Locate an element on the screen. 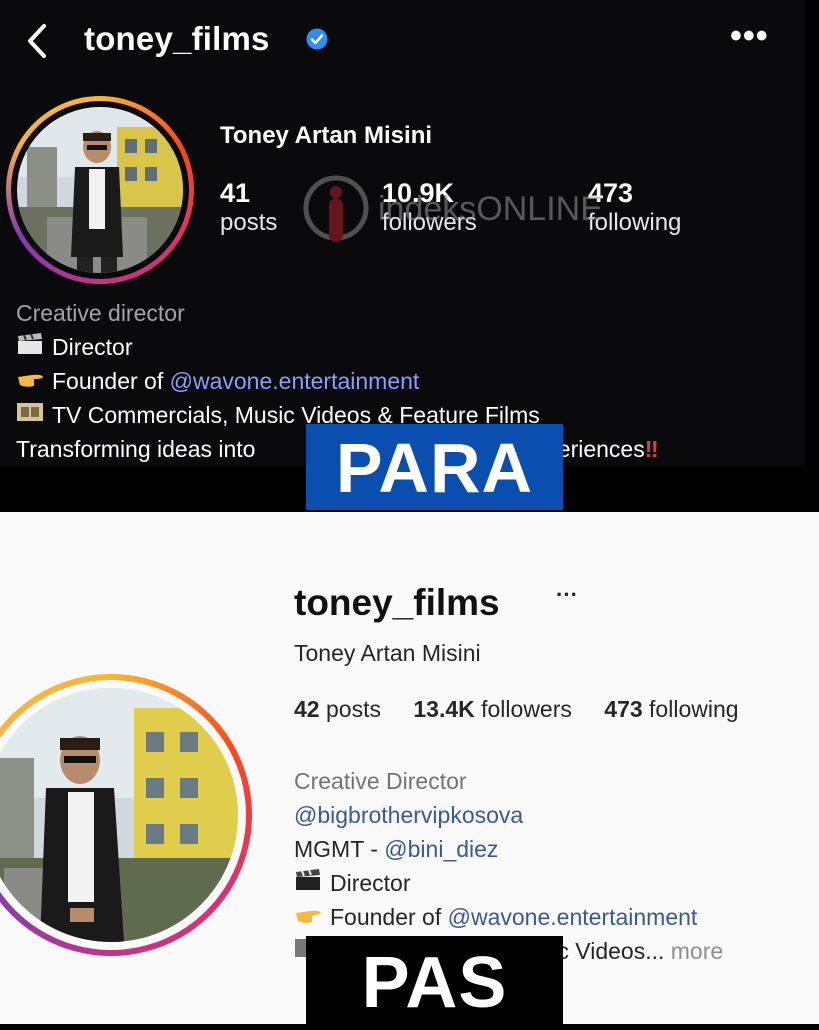  stat-followers: 13.4K followers is located at coordinates (492, 709).